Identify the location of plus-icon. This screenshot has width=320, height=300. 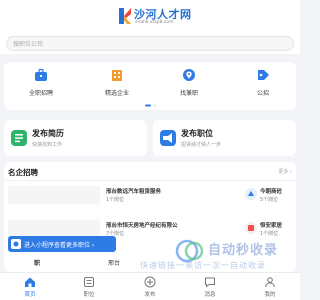
(150, 282).